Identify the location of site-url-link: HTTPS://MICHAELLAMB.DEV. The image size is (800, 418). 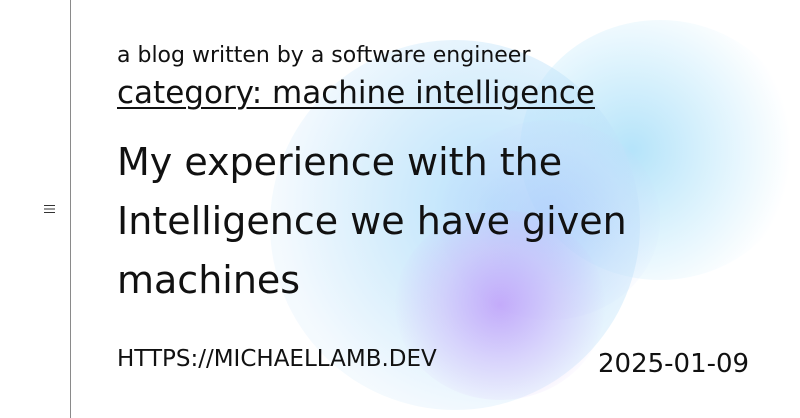
(277, 359).